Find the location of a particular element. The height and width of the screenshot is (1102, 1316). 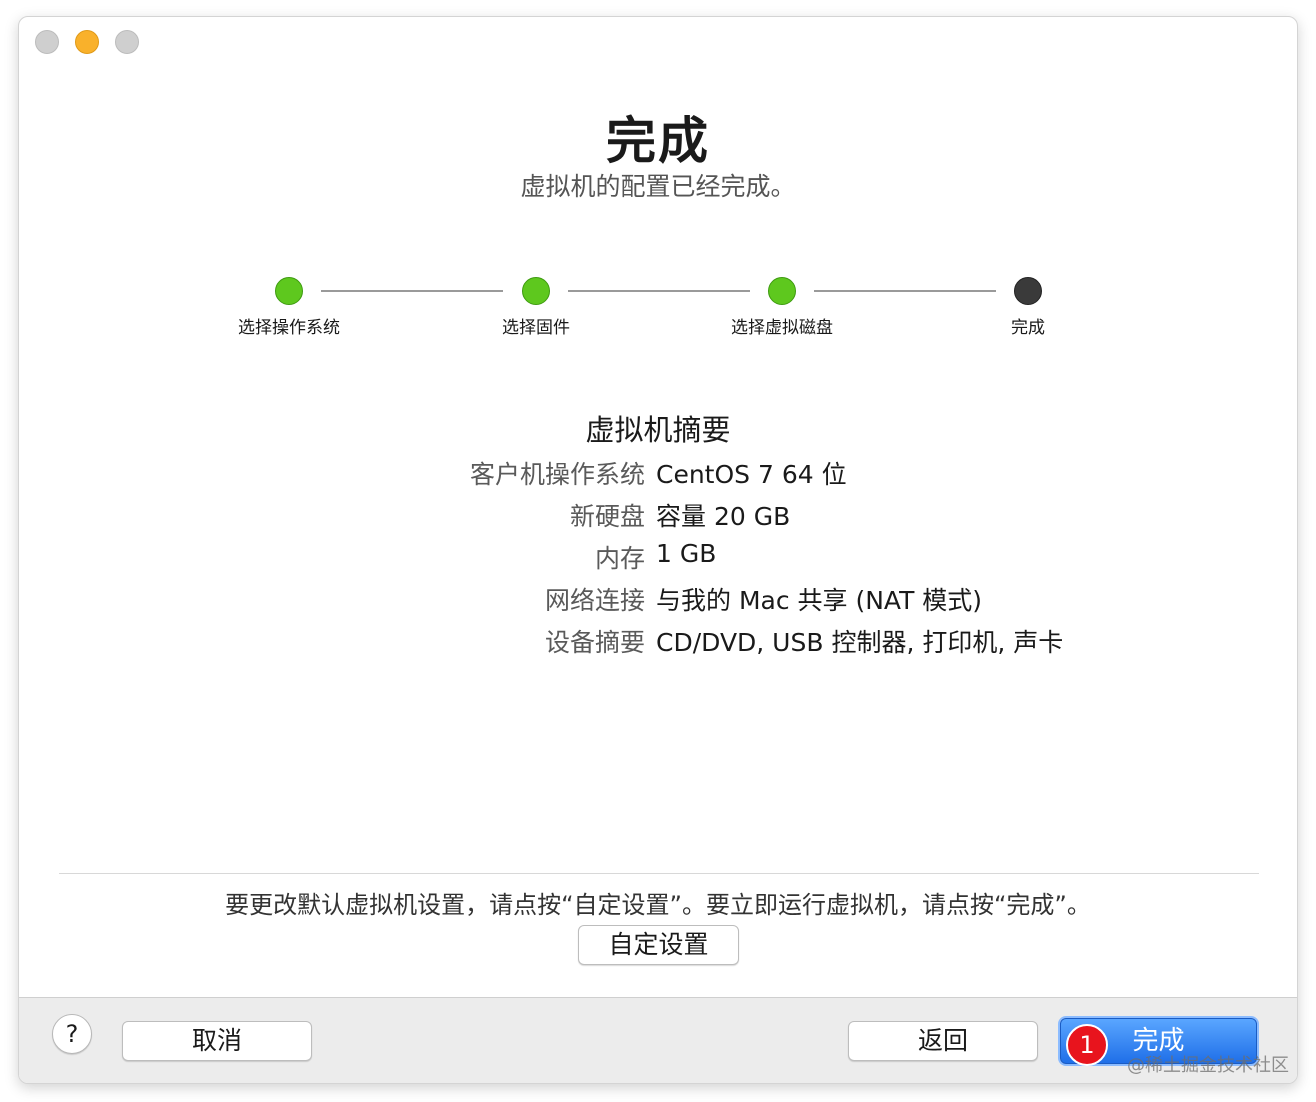

summary-key: 客户机操作系统 is located at coordinates (557, 474).